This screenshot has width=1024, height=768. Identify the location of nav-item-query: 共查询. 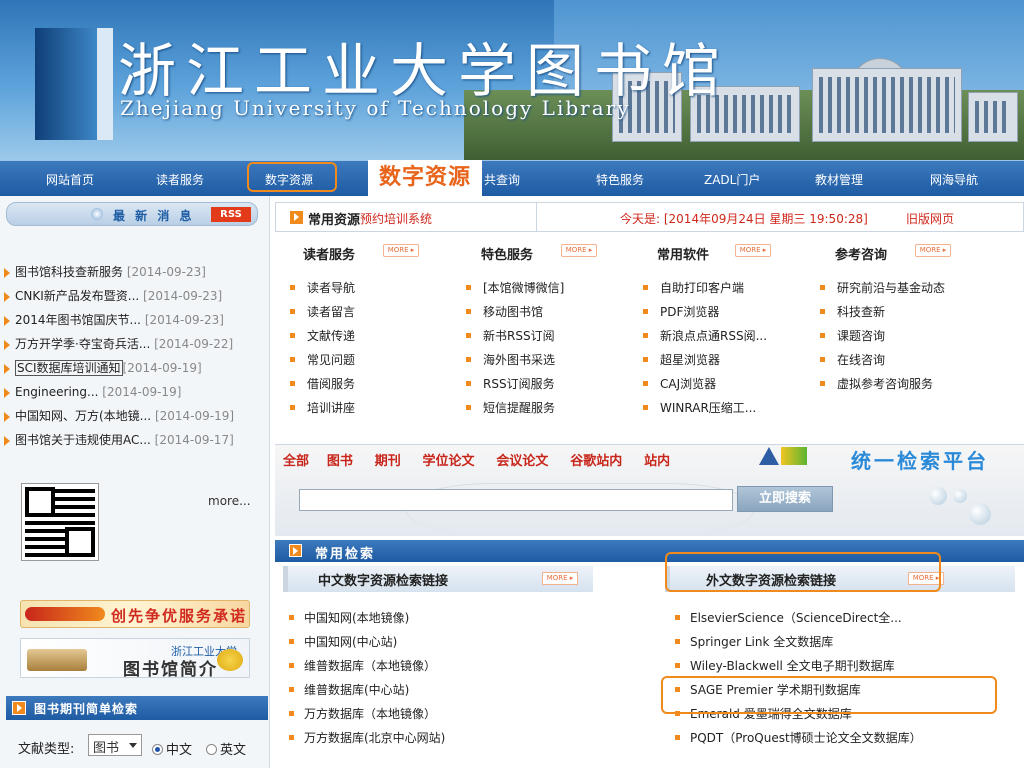
(502, 179).